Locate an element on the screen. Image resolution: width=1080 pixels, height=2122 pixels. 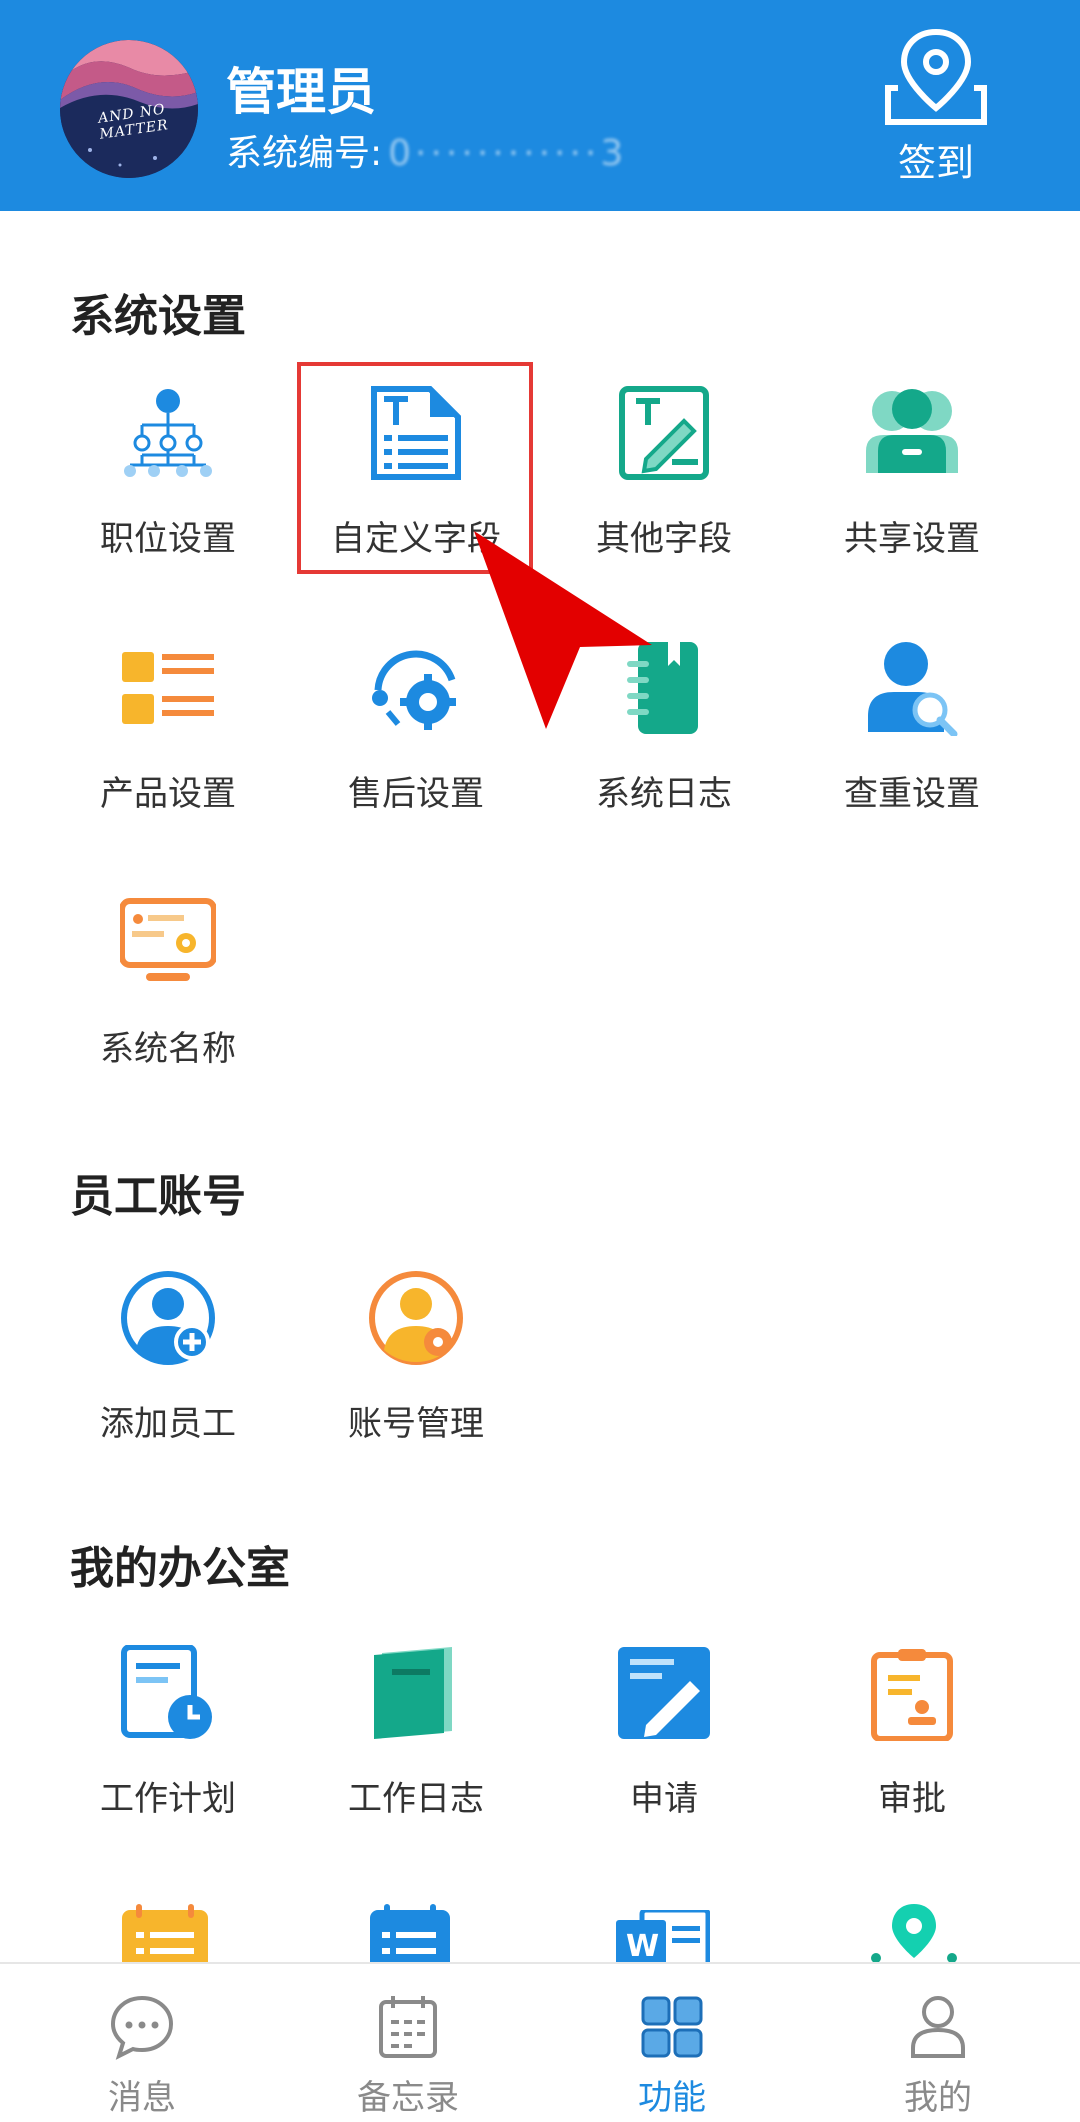
grid-item-duplicate-check-settings: 查重设置 is located at coordinates (912, 727).